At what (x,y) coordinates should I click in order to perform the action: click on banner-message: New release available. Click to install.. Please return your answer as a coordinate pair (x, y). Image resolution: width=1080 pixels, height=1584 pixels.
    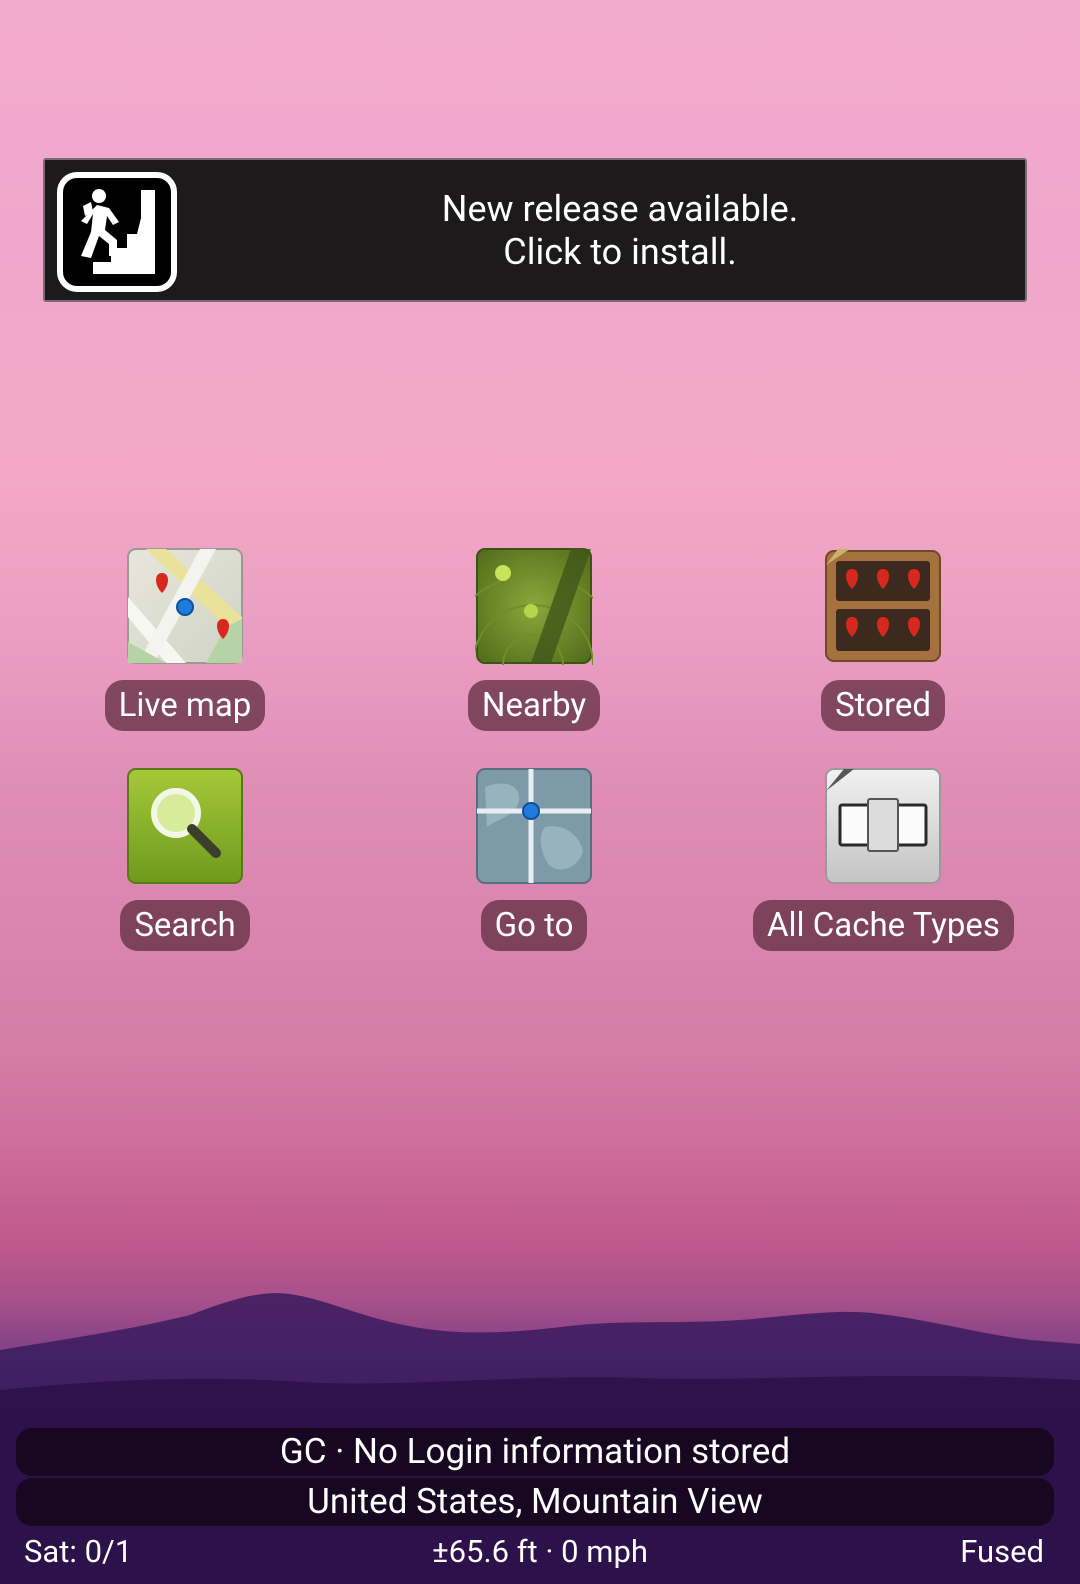
    Looking at the image, I should click on (620, 231).